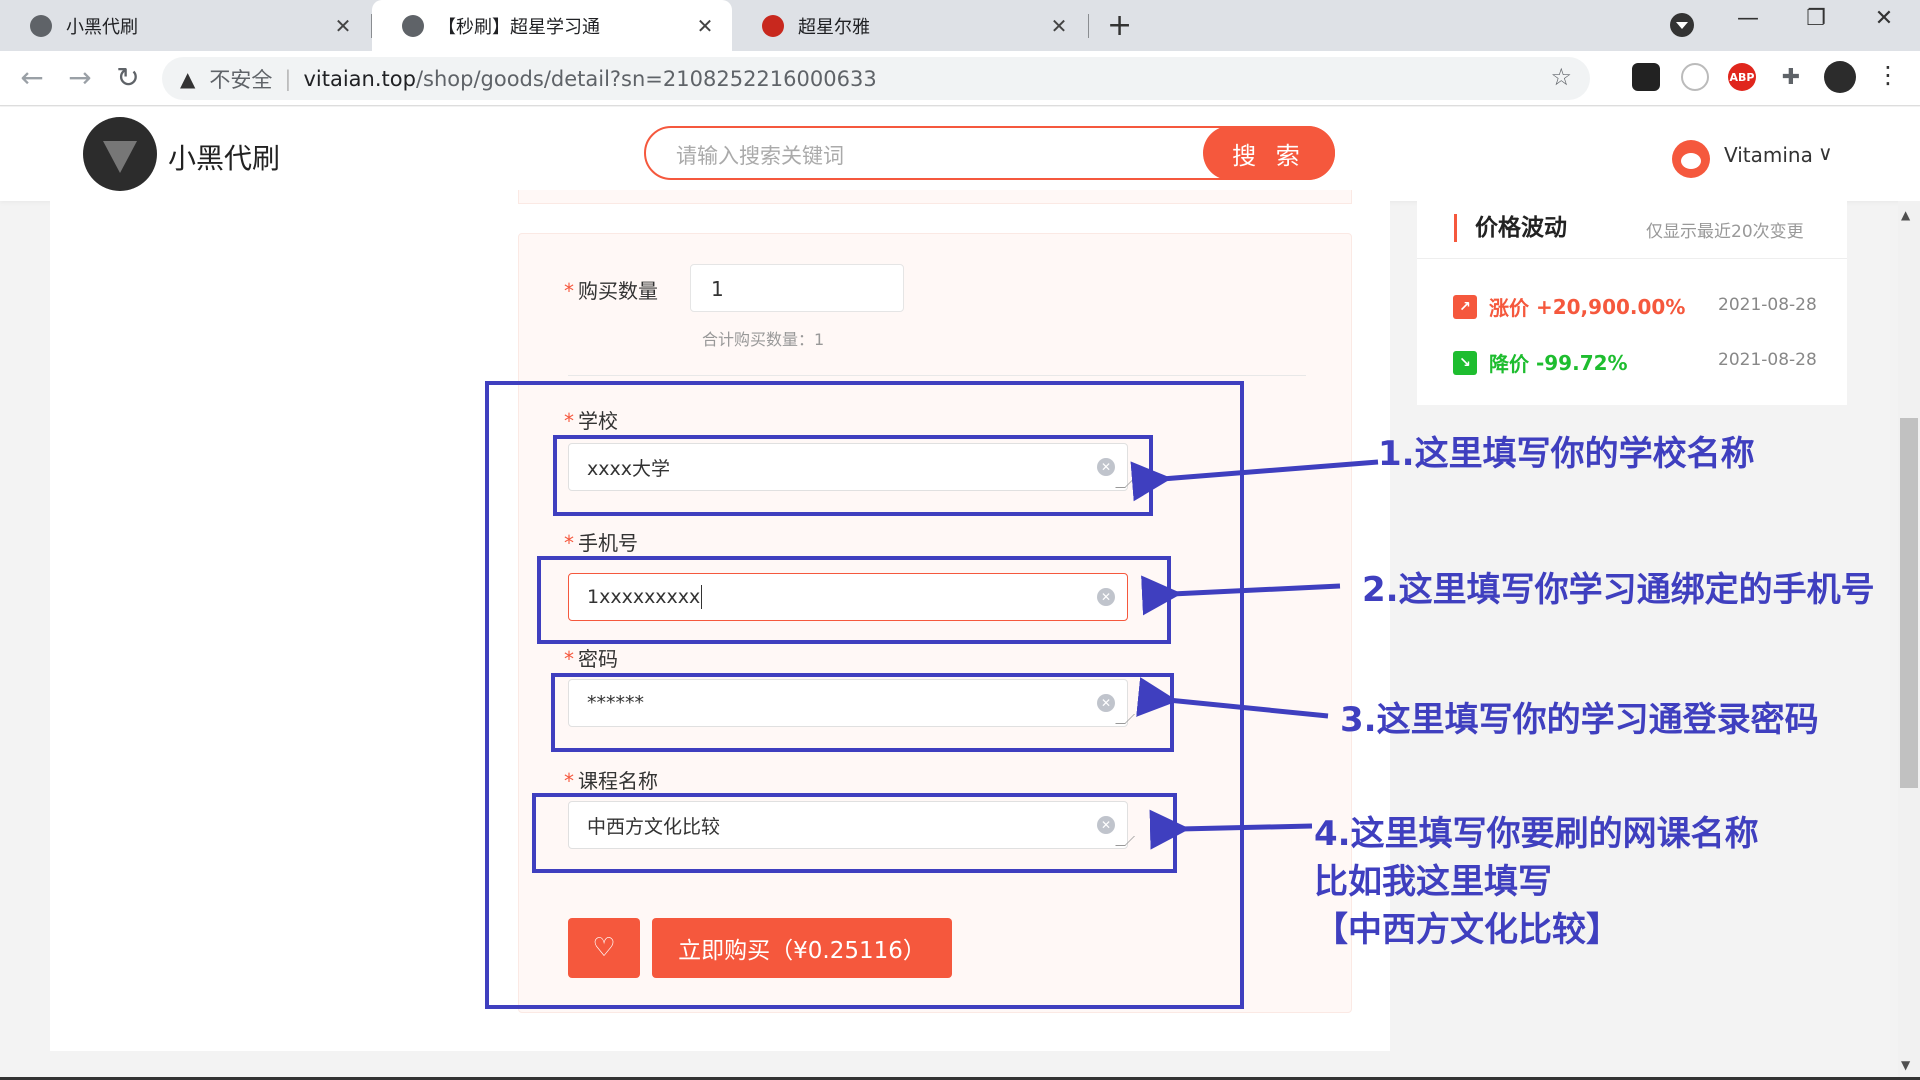 The width and height of the screenshot is (1920, 1080). Describe the element at coordinates (1748, 18) in the screenshot. I see `minimize-button: —` at that location.